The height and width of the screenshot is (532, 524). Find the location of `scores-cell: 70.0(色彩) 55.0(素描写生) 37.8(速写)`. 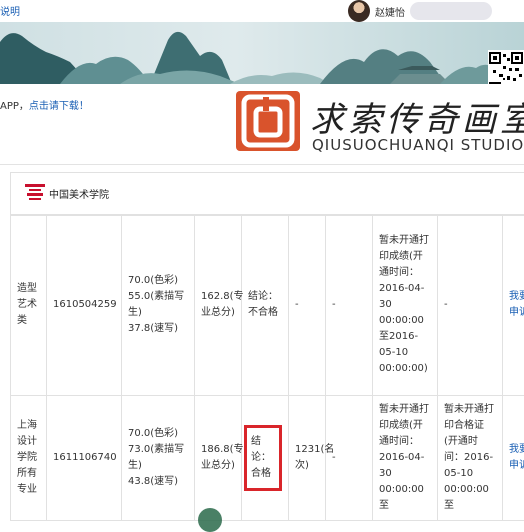

scores-cell: 70.0(色彩) 55.0(素描写生) 37.8(速写) is located at coordinates (158, 305).